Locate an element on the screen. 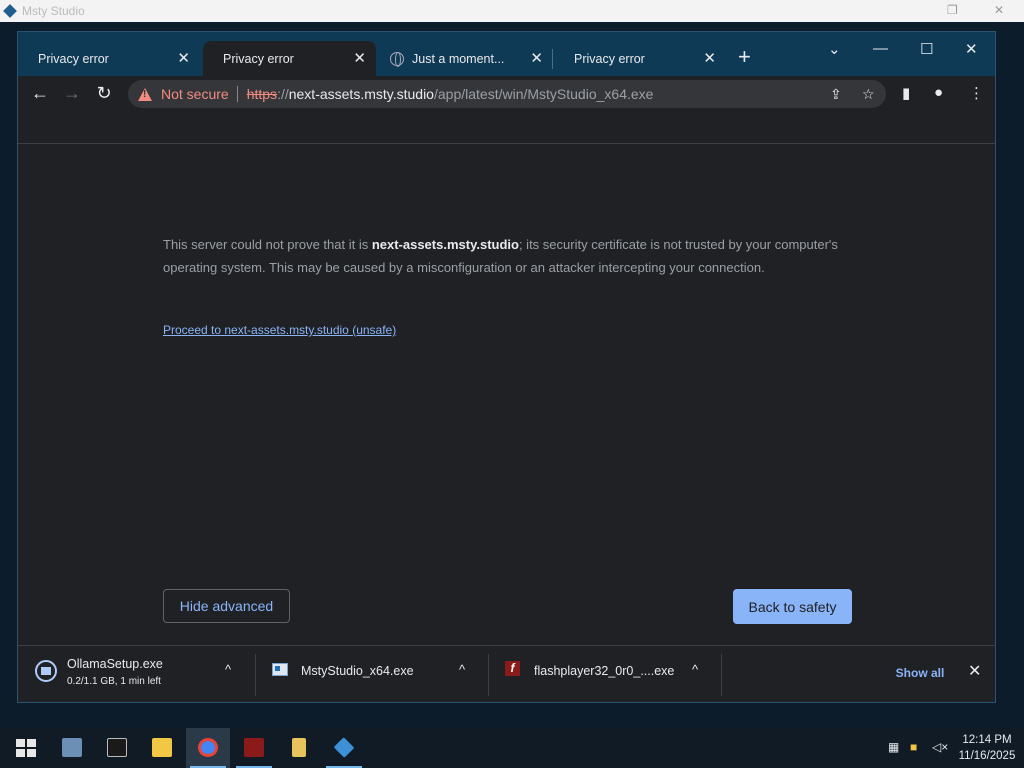  show-all-downloads-button: Show all is located at coordinates (920, 673).